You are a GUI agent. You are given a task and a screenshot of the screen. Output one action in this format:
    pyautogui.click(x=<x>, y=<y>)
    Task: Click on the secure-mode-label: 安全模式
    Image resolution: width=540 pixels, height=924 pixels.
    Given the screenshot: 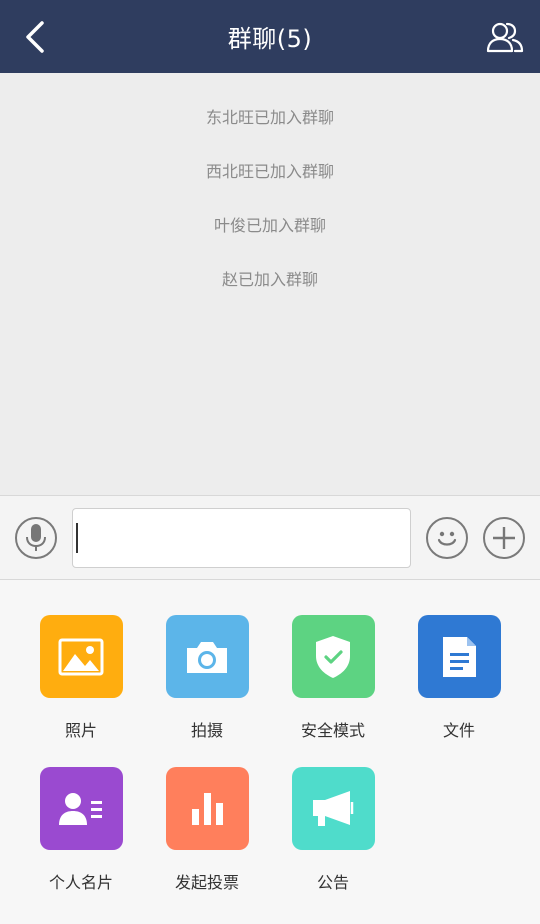 What is the action you would take?
    pyautogui.click(x=332, y=730)
    